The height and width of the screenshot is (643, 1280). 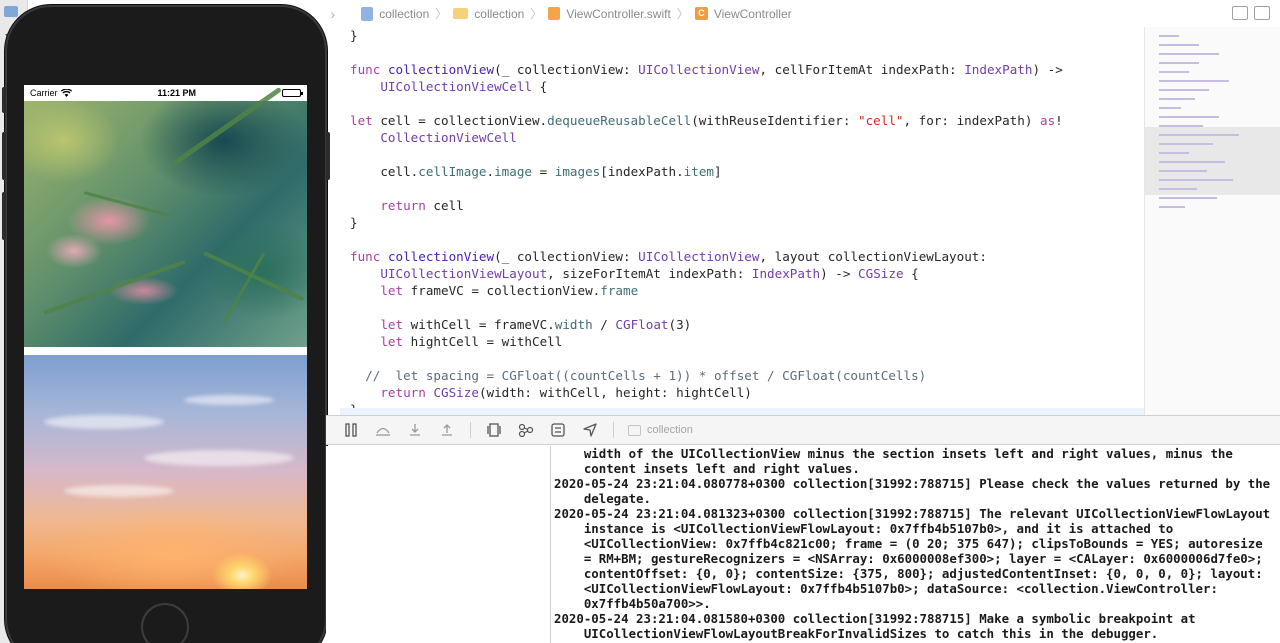 I want to click on crumb-folder: collection, so click(x=499, y=14).